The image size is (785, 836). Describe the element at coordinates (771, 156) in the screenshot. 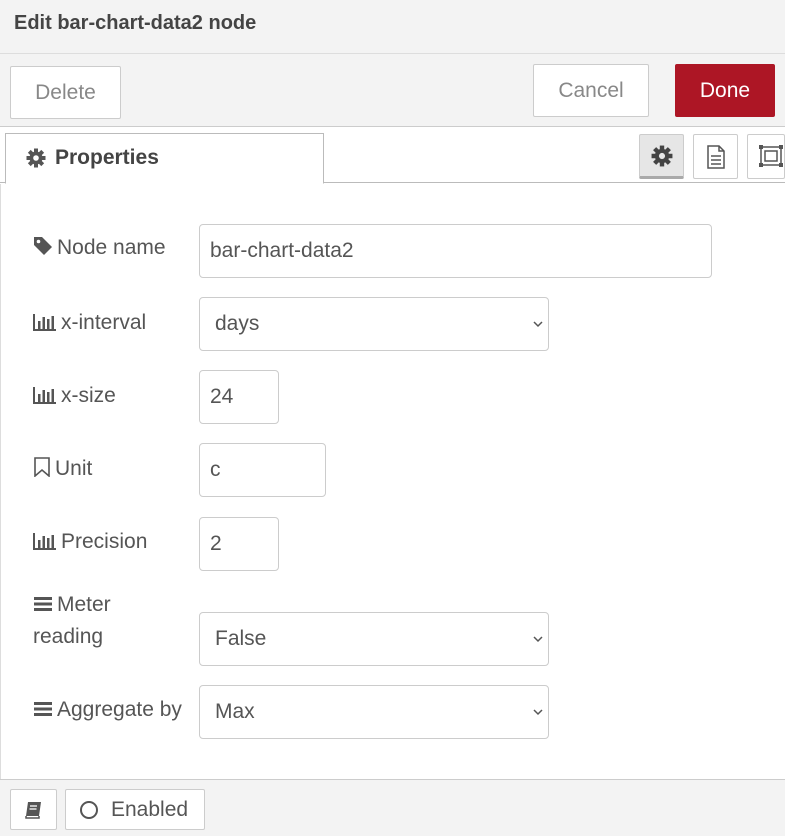

I see `node-appearance-icon` at that location.